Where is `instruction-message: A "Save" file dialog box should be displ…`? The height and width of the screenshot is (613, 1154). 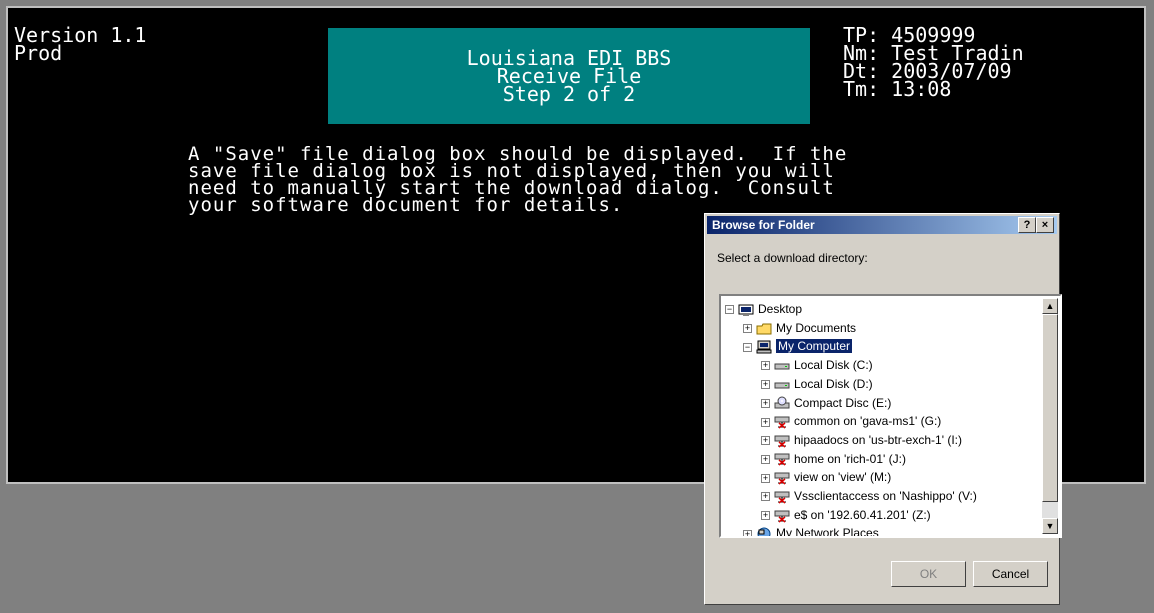
instruction-message: A "Save" file dialog box should be displ… is located at coordinates (578, 180).